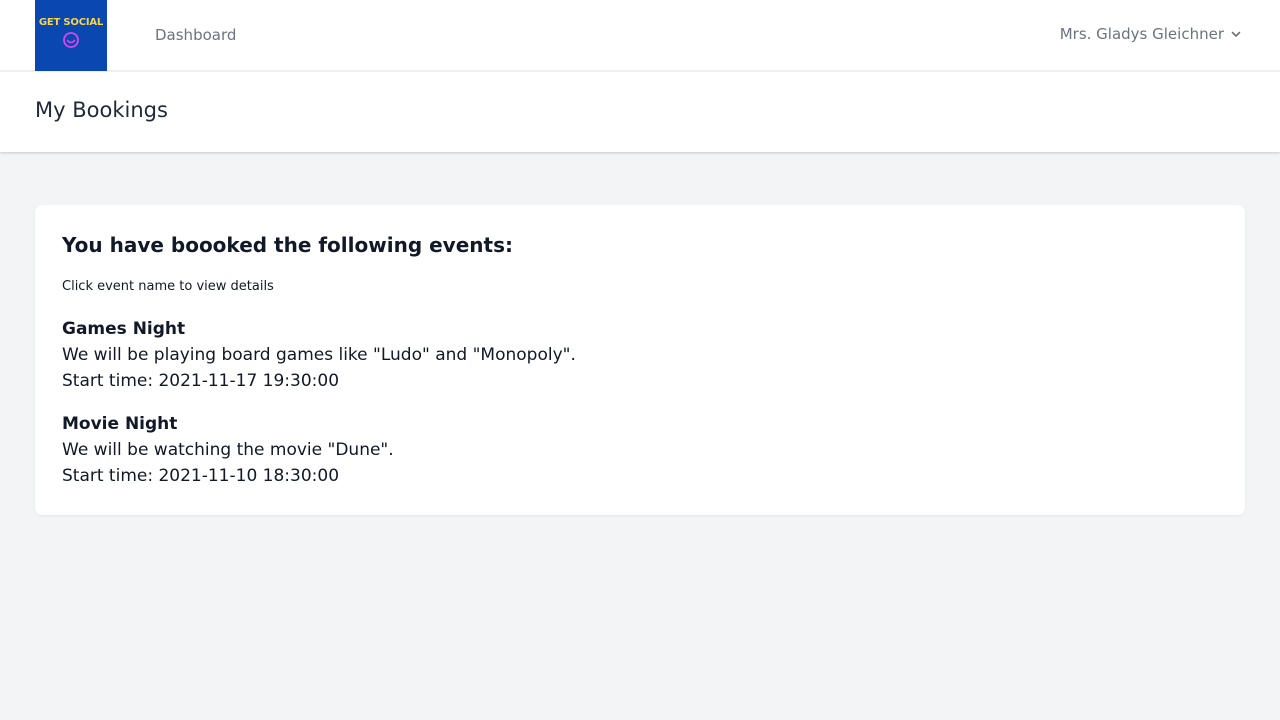  I want to click on user-name: Mrs. Gladys Gleichner, so click(1141, 34).